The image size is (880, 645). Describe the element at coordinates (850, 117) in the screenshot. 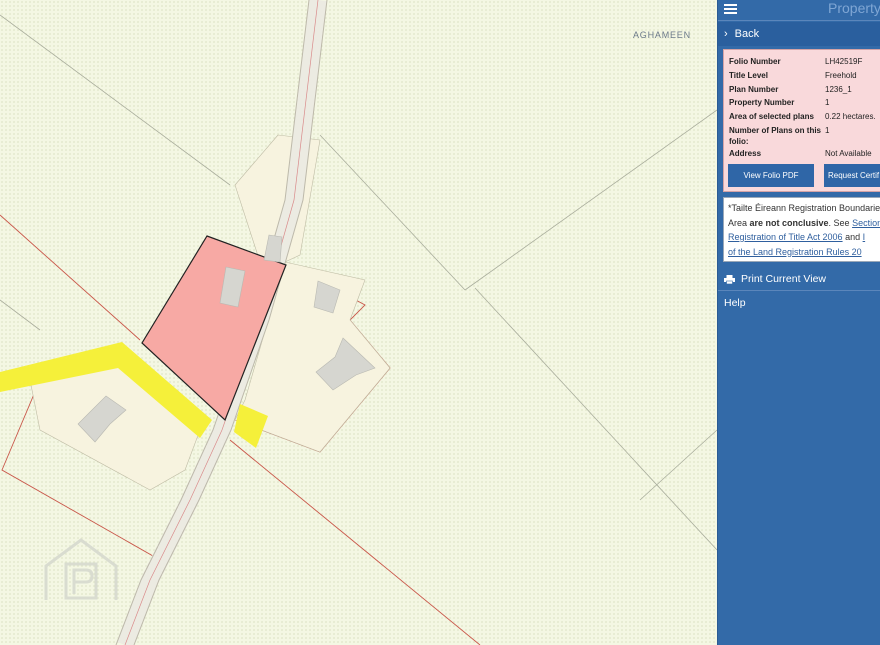

I see `folio-value: 0.22 hectares.` at that location.